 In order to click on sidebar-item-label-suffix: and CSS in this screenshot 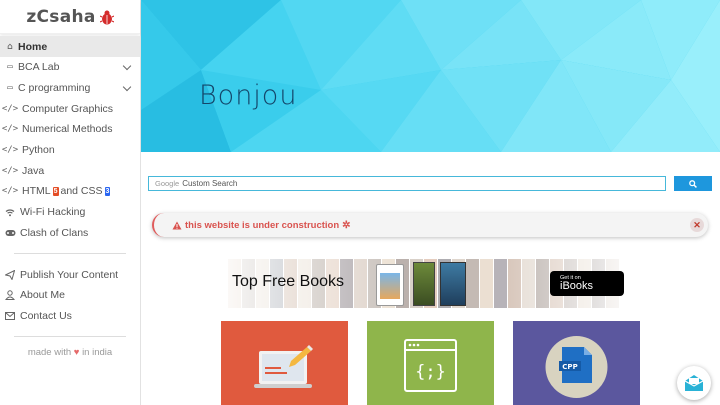, I will do `click(81, 191)`.